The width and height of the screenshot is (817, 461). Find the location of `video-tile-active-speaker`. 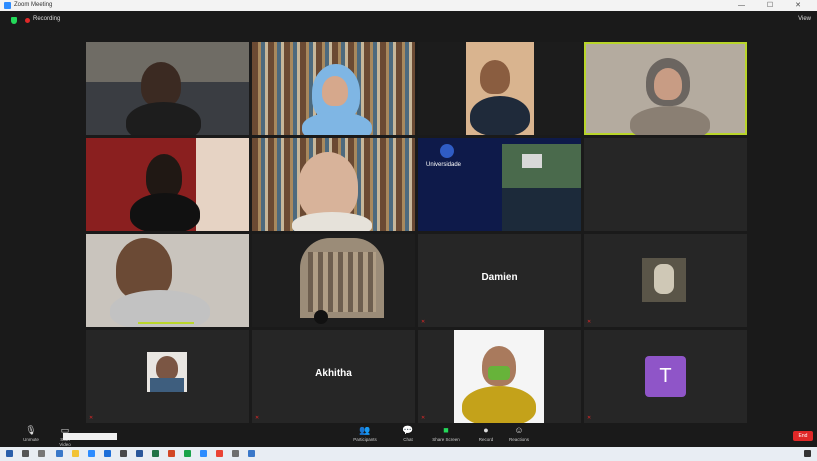

video-tile-active-speaker is located at coordinates (665, 88).